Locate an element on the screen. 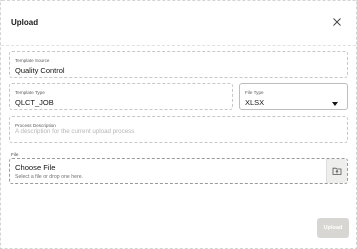  browse-file-button is located at coordinates (336, 171).